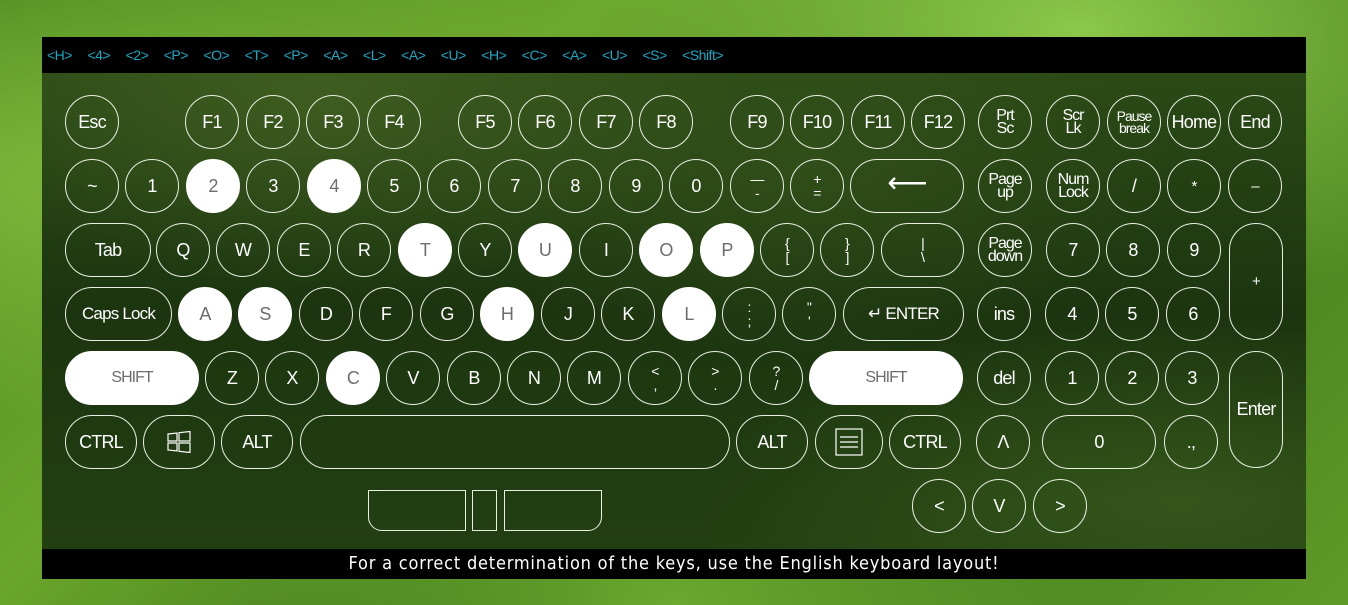 This screenshot has width=1348, height=605. I want to click on b-key: B, so click(474, 378).